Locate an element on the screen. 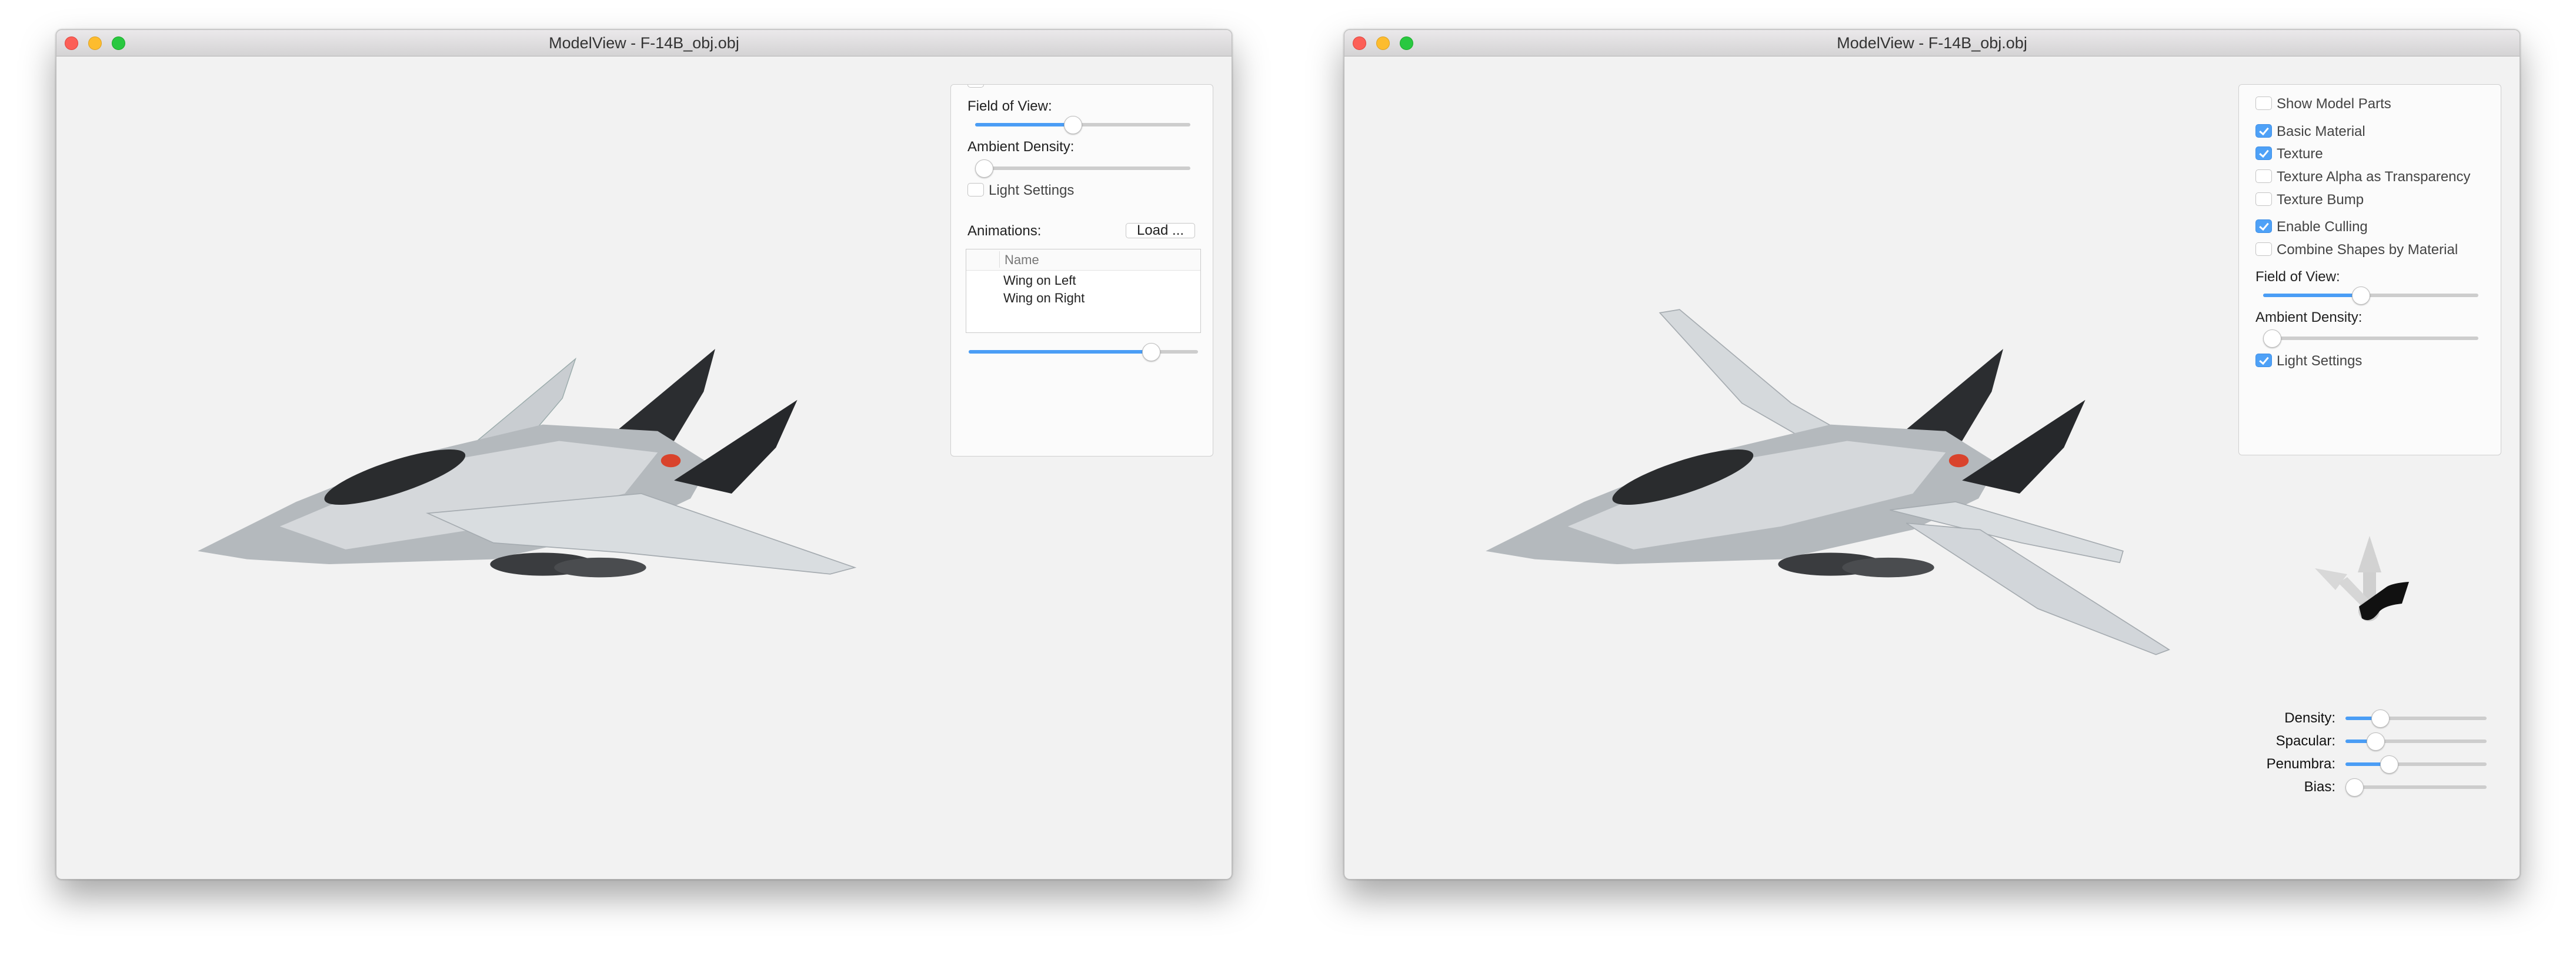  density-label: Density: is located at coordinates (2309, 718).